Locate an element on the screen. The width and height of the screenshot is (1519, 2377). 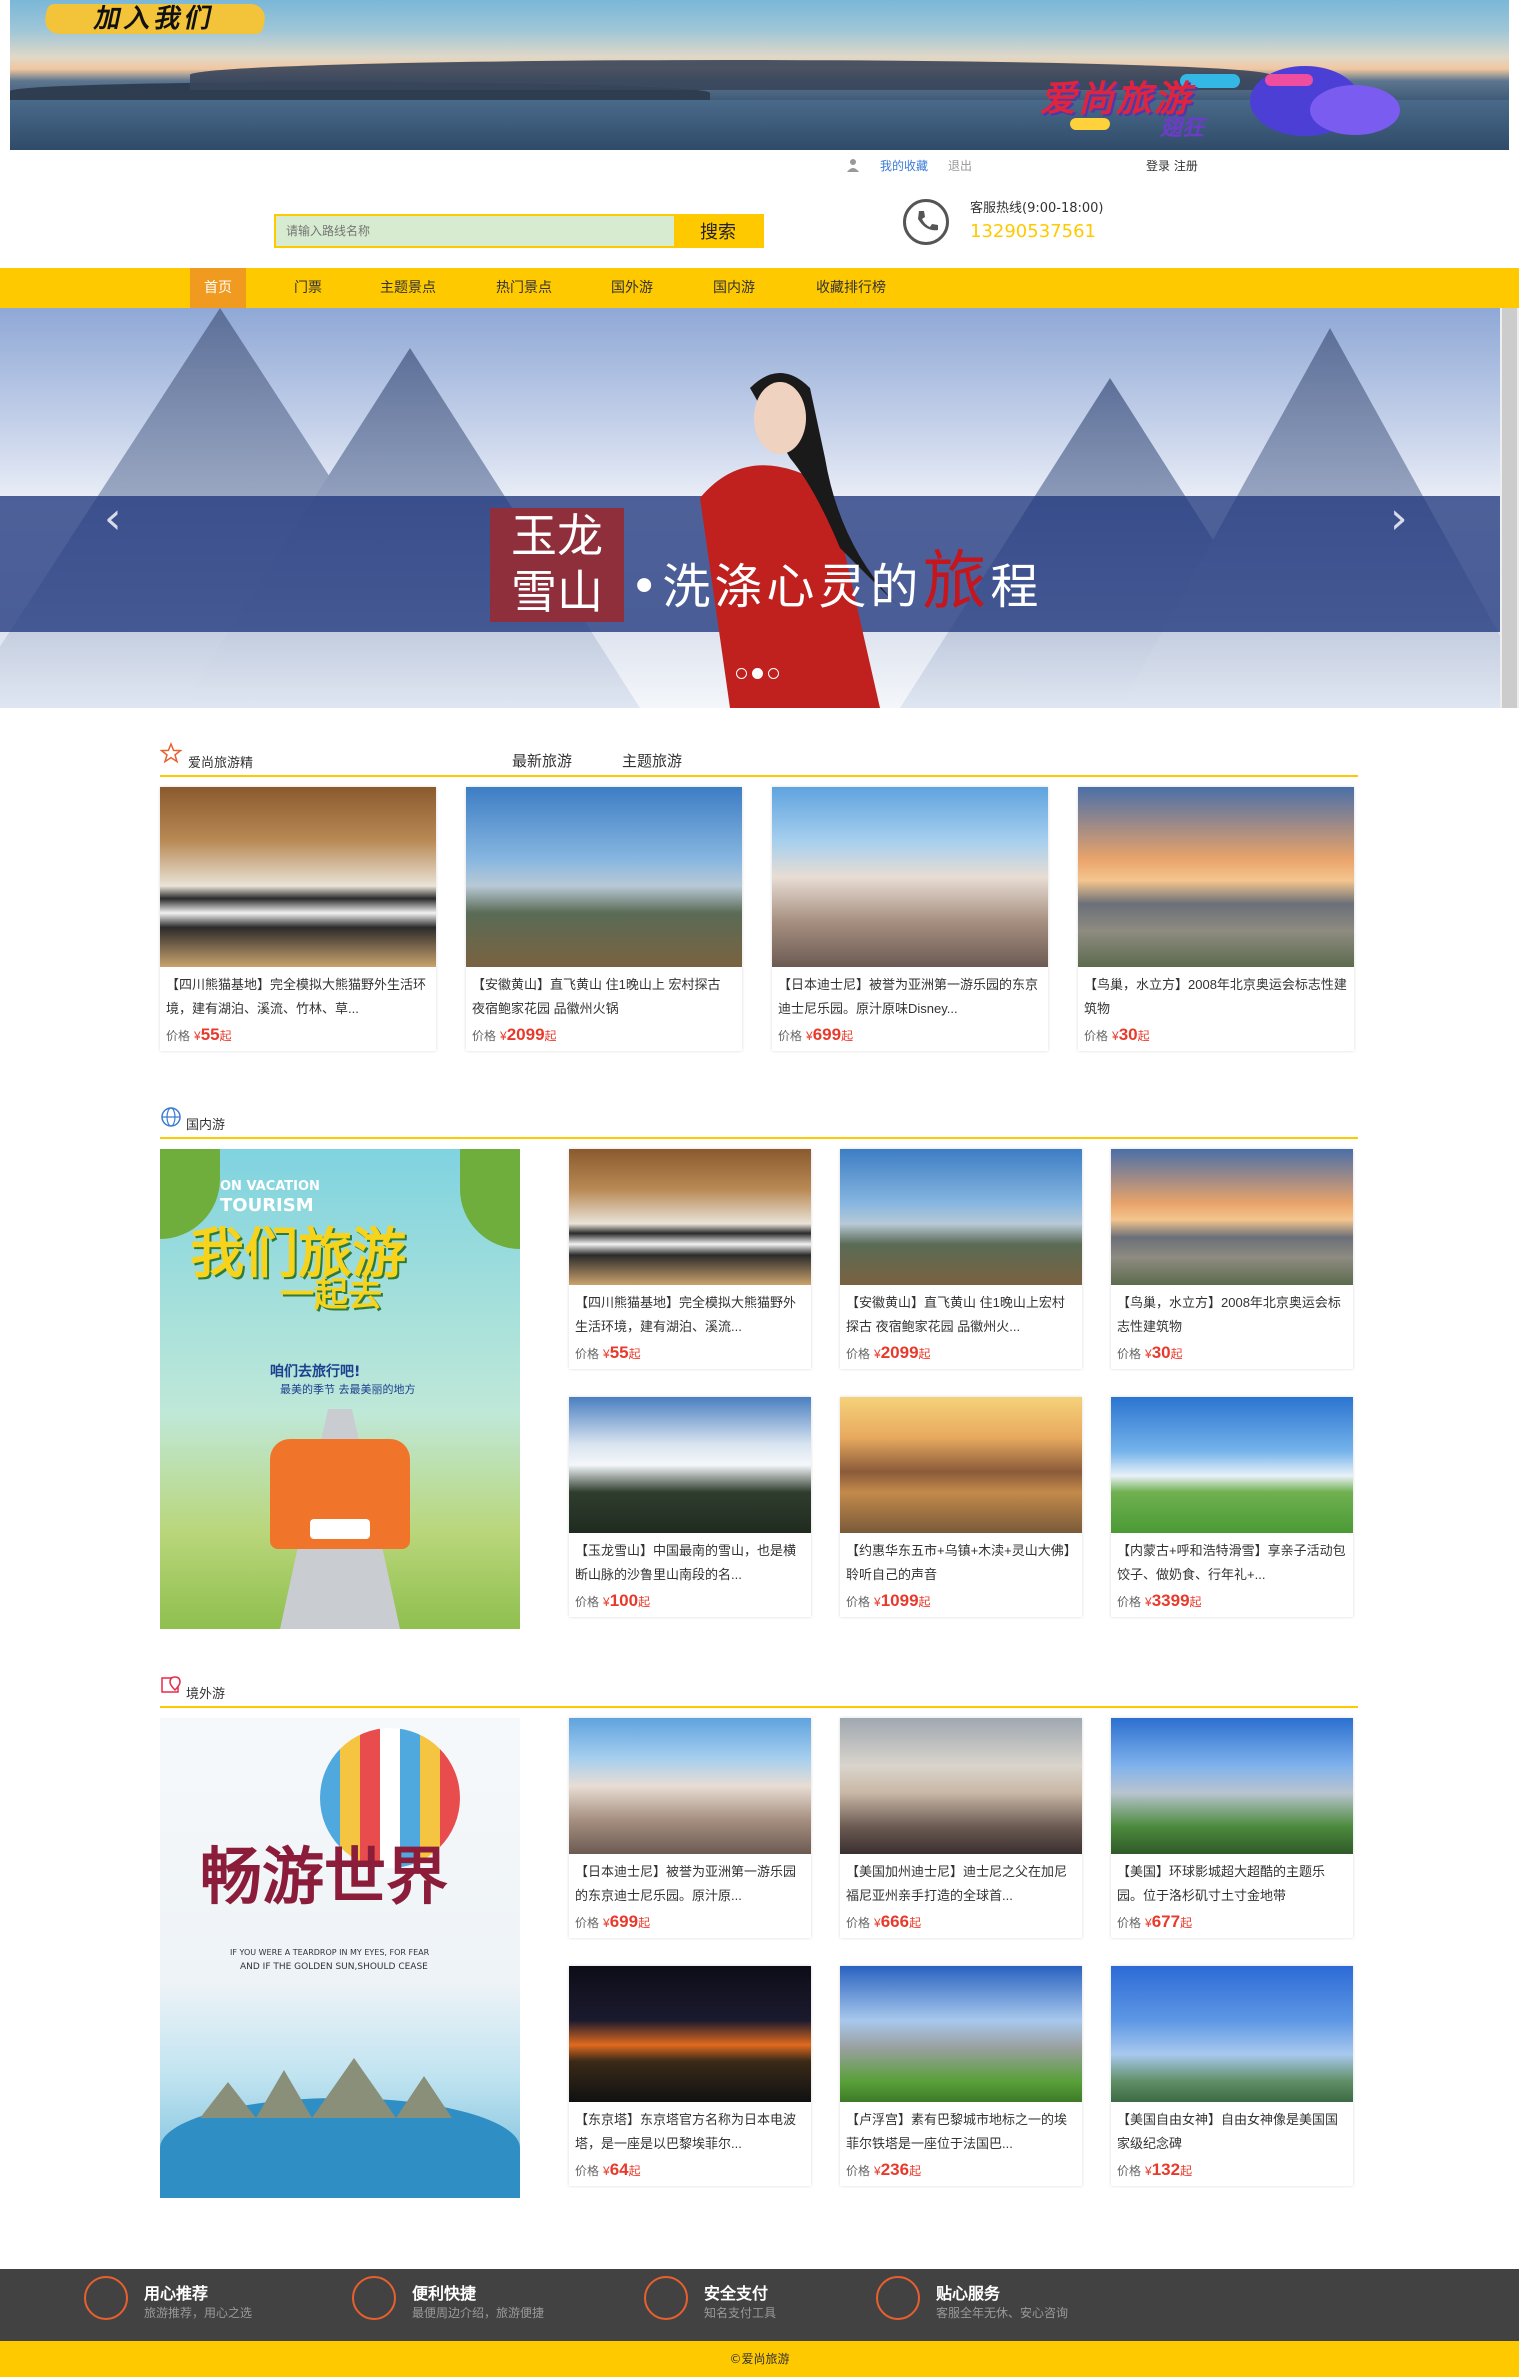
hero-slogan-suffix: 程 is located at coordinates (1016, 587).